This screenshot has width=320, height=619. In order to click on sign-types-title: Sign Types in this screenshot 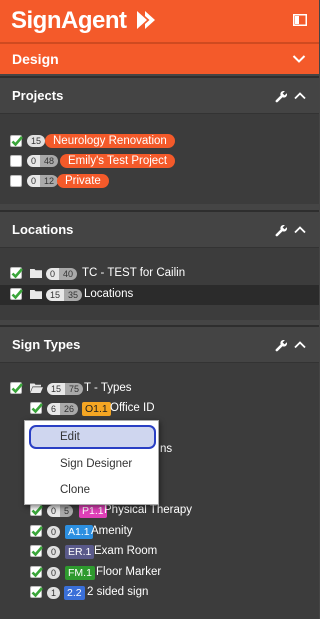, I will do `click(46, 344)`.